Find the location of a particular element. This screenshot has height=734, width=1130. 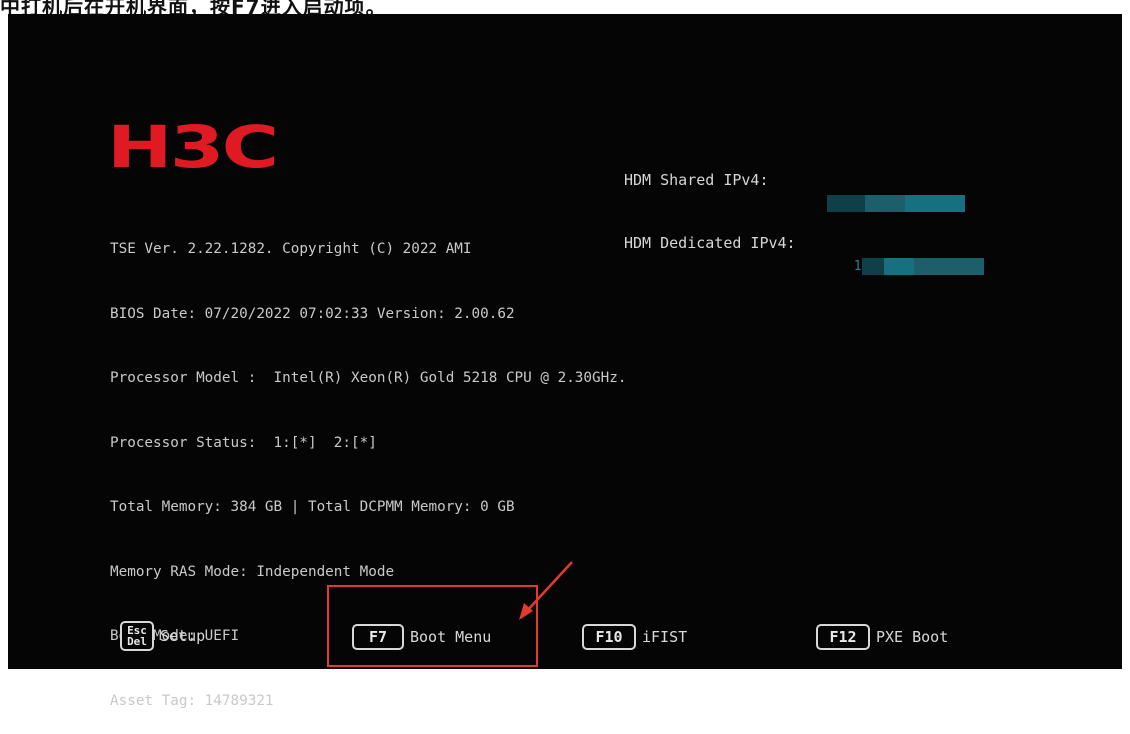

asset-tag-line: Asset Tag: 14789321 is located at coordinates (192, 700).